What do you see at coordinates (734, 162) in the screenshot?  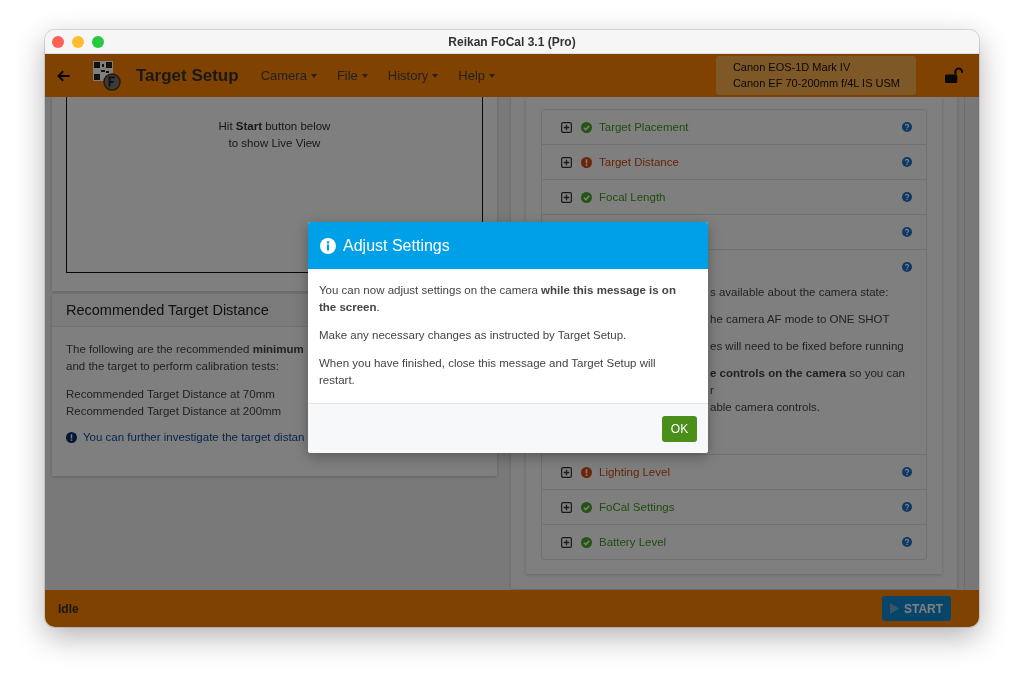 I see `check-row: Target Distance` at bounding box center [734, 162].